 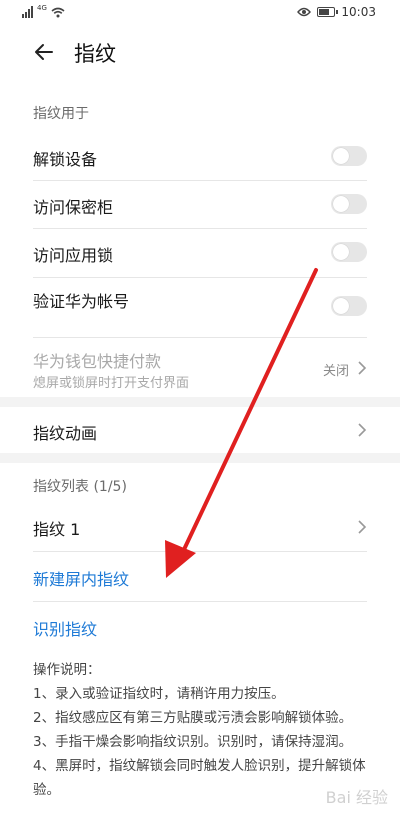 What do you see at coordinates (200, 14) in the screenshot?
I see `status-bar: 4G 10:03` at bounding box center [200, 14].